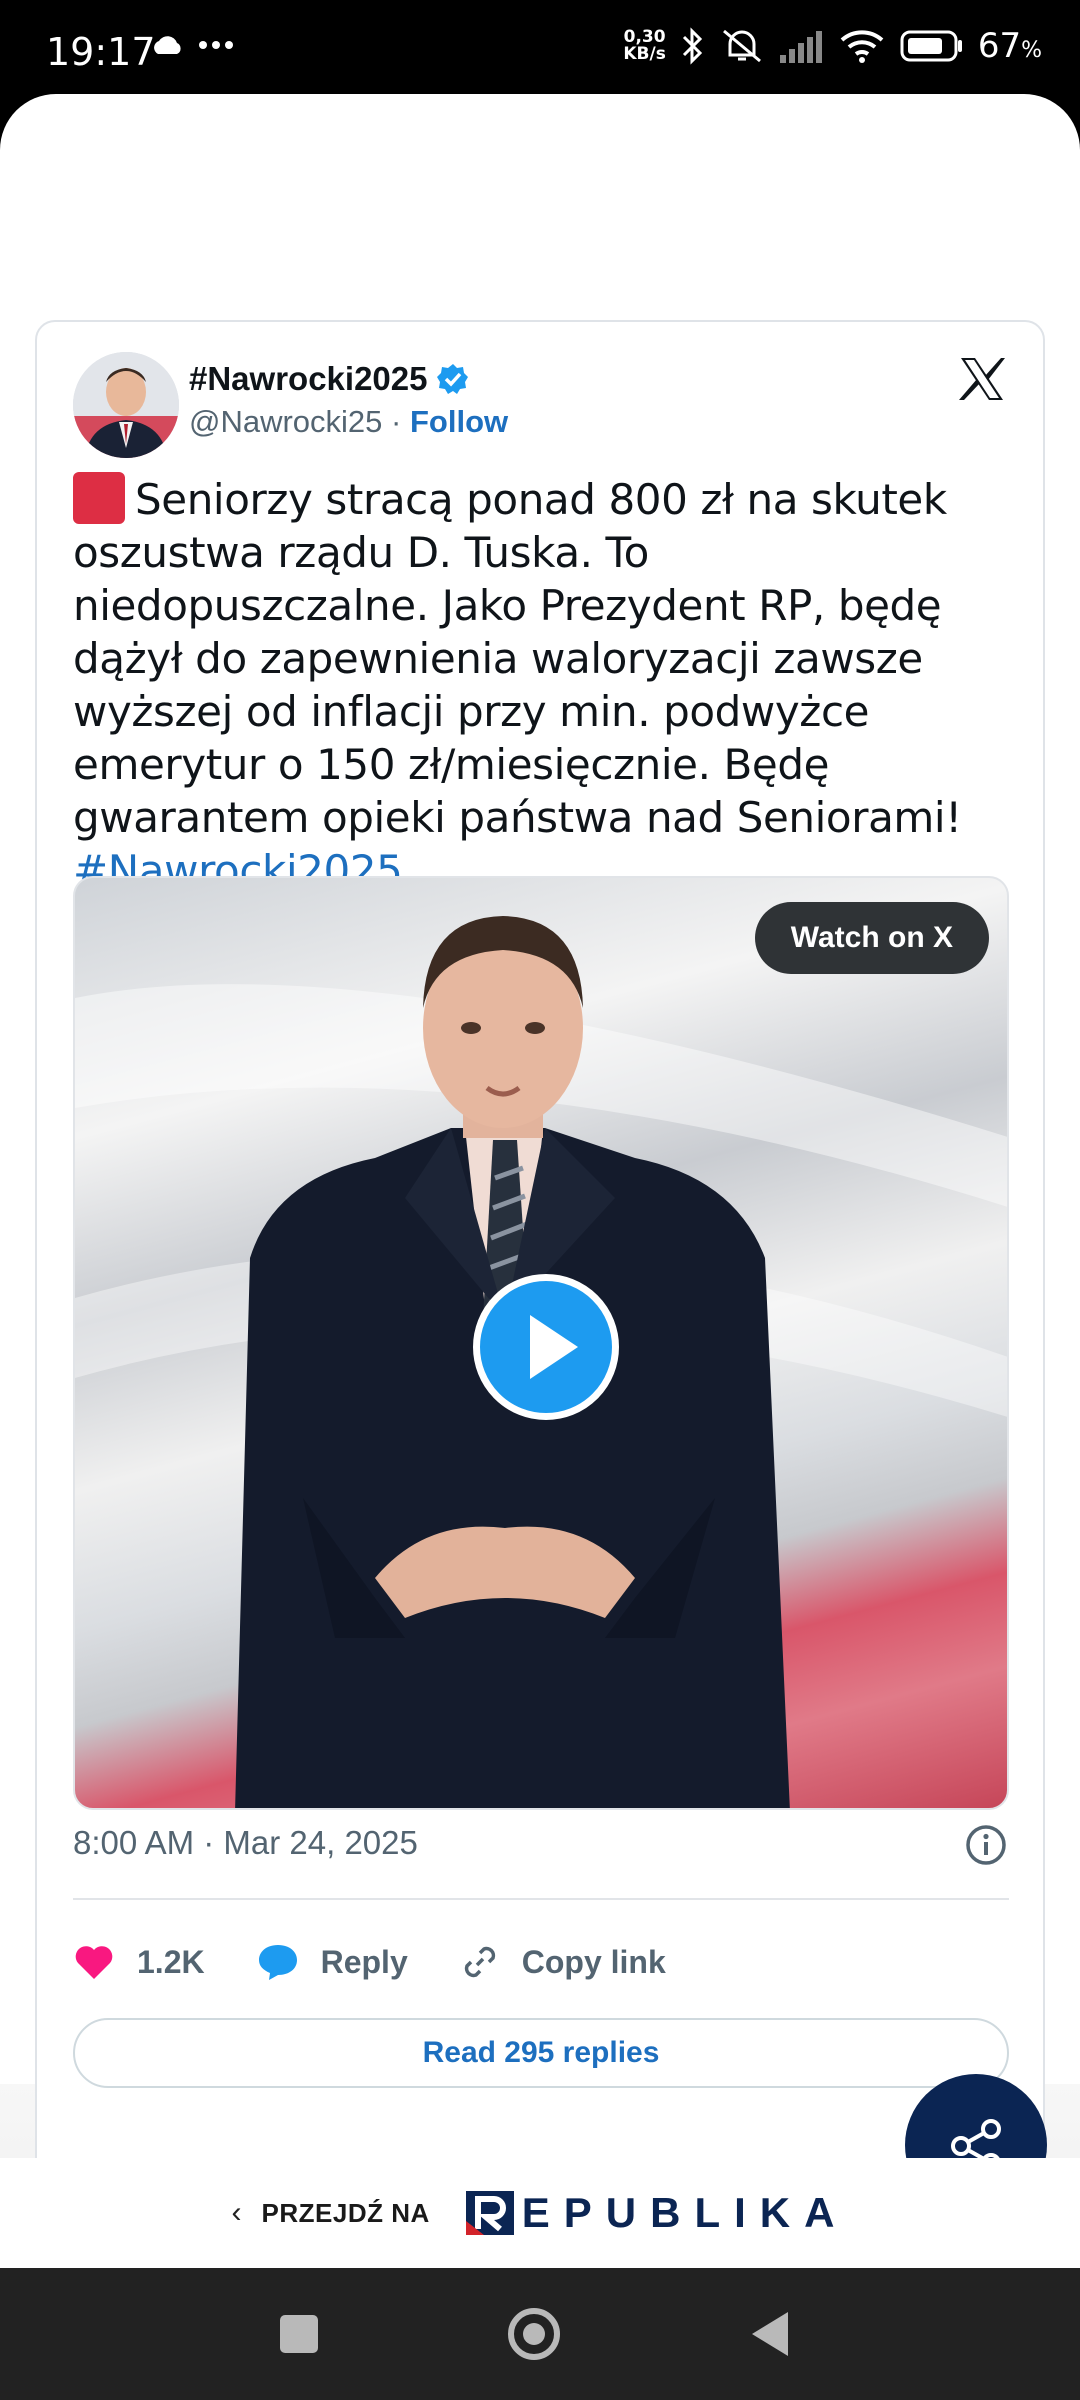 The width and height of the screenshot is (1080, 2400). What do you see at coordinates (245, 1843) in the screenshot?
I see `tweet-timestamp: 8:00 AM · Mar 24, 2025` at bounding box center [245, 1843].